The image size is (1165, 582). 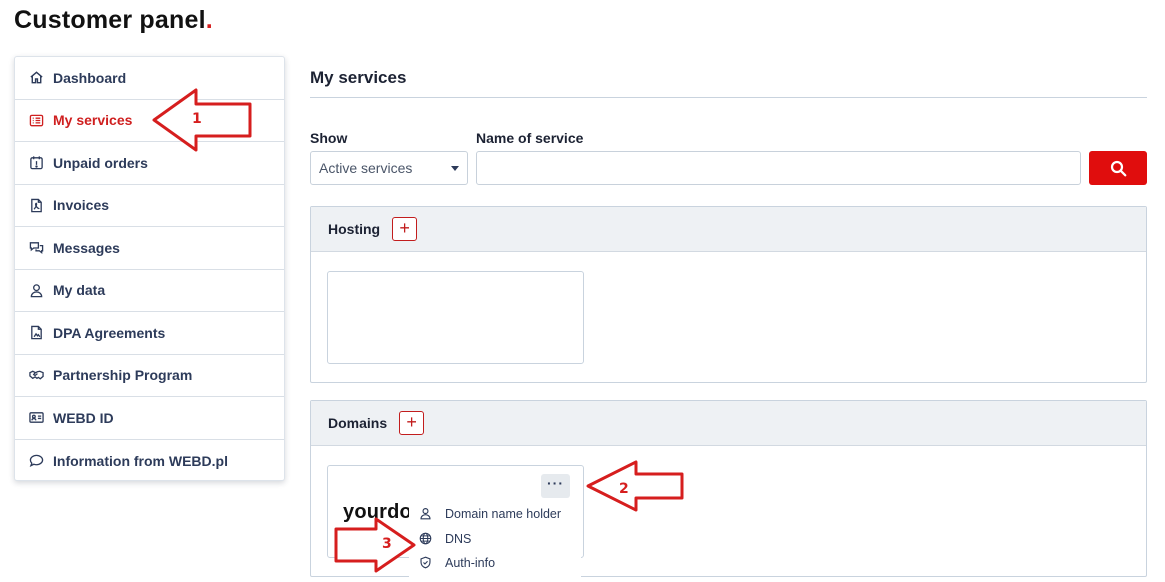 I want to click on sidebar-item-partnership-program: Partnership Program, so click(x=149, y=376).